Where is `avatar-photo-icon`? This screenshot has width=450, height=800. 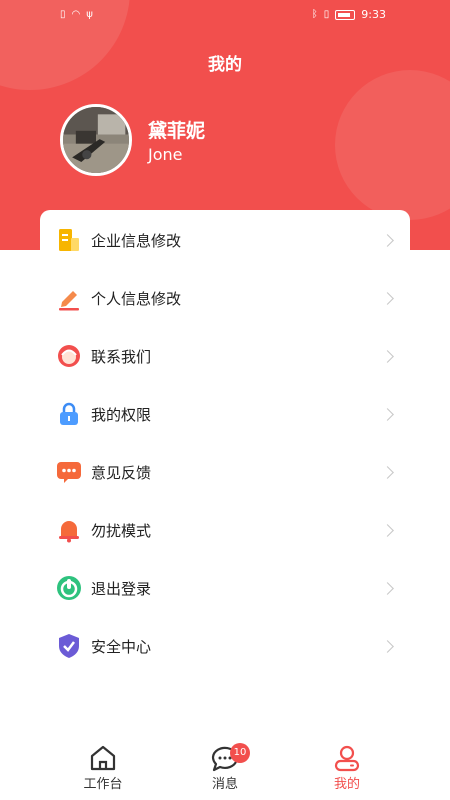
avatar-photo-icon is located at coordinates (96, 140).